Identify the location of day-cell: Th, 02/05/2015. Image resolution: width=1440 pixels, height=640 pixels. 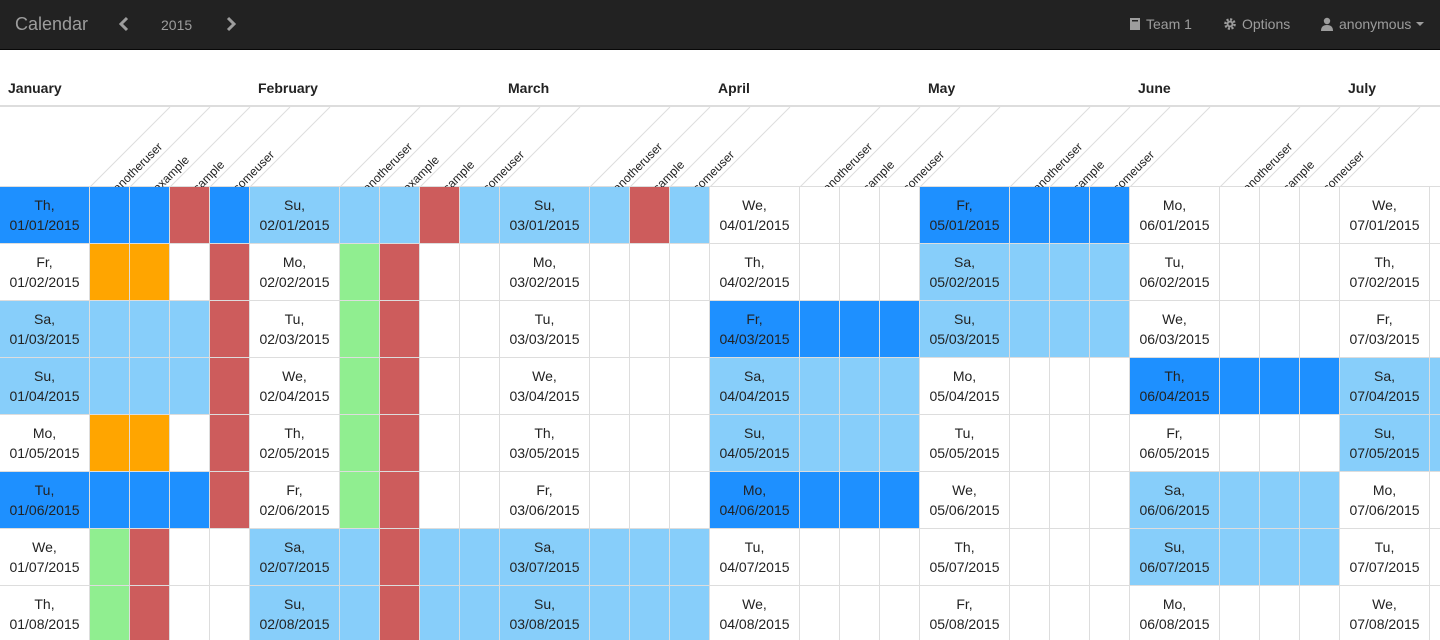
(295, 443).